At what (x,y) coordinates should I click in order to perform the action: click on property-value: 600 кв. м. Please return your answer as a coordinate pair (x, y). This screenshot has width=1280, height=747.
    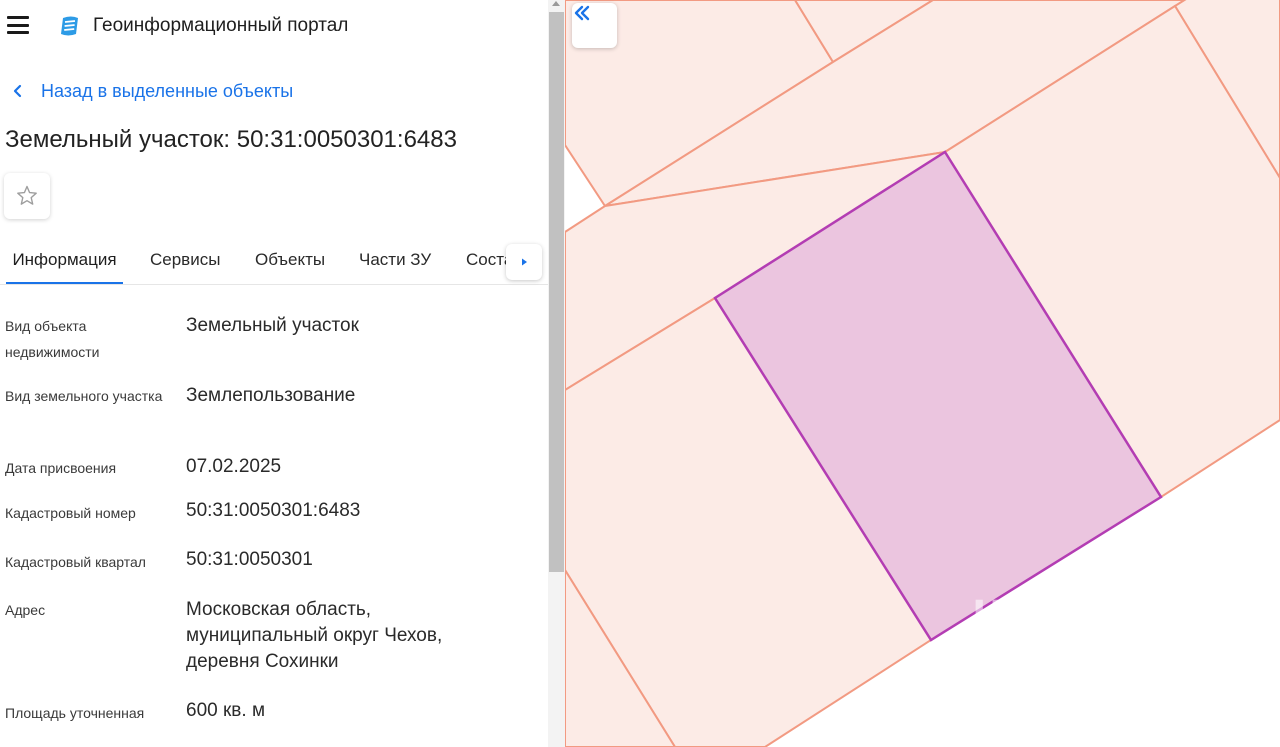
    Looking at the image, I should click on (226, 710).